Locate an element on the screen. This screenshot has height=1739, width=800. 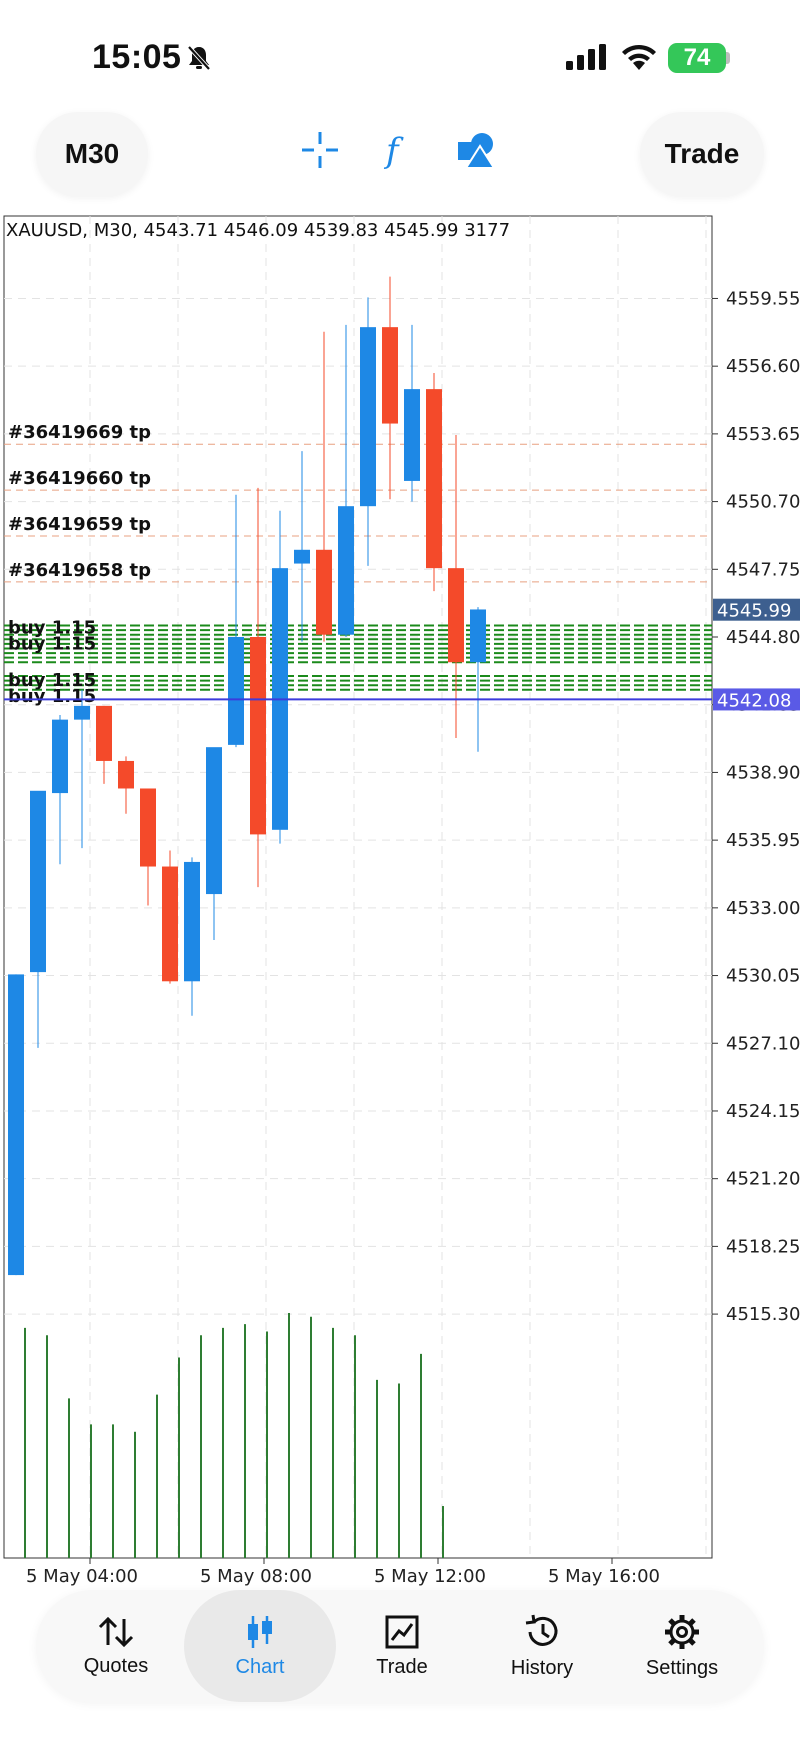
cellular-signal-icon is located at coordinates (586, 57).